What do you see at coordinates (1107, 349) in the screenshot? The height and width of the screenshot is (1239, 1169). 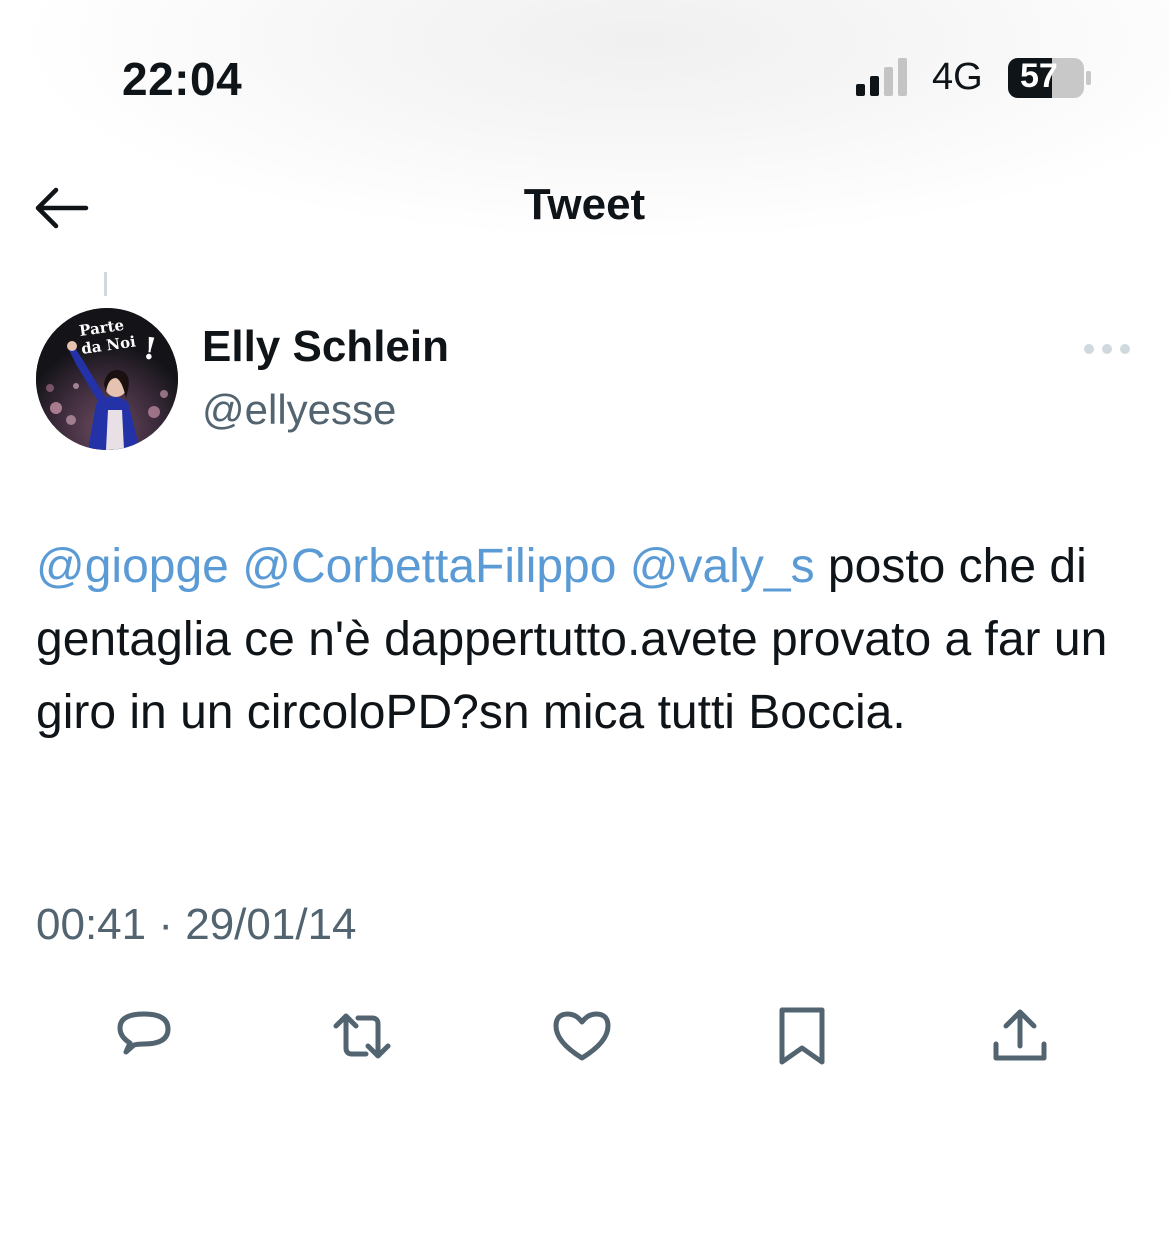 I see `more-options-icon` at bounding box center [1107, 349].